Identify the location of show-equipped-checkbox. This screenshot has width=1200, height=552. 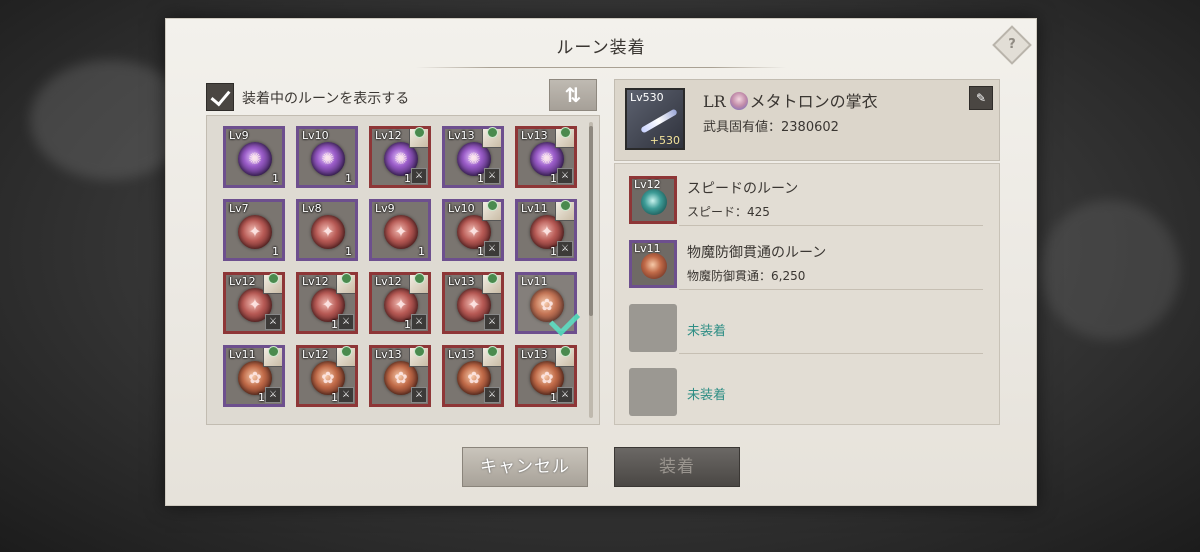
(220, 97).